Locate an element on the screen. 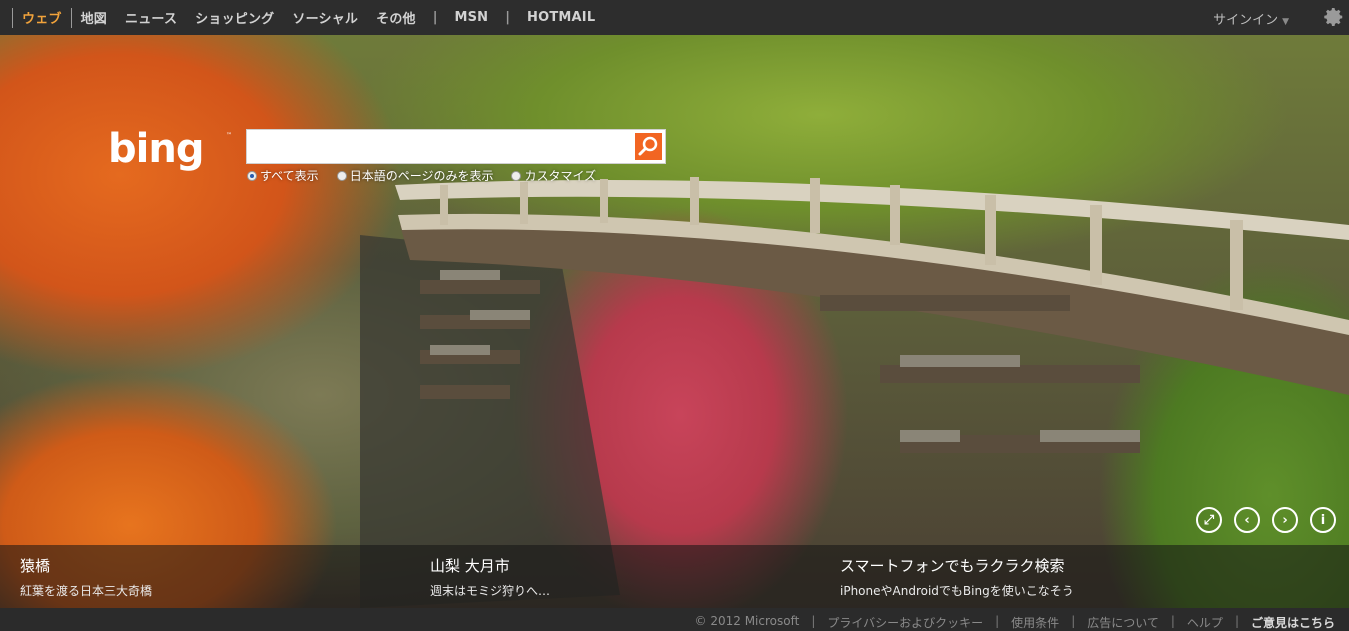 The width and height of the screenshot is (1349, 631). nav-maps: 地図 is located at coordinates (94, 17).